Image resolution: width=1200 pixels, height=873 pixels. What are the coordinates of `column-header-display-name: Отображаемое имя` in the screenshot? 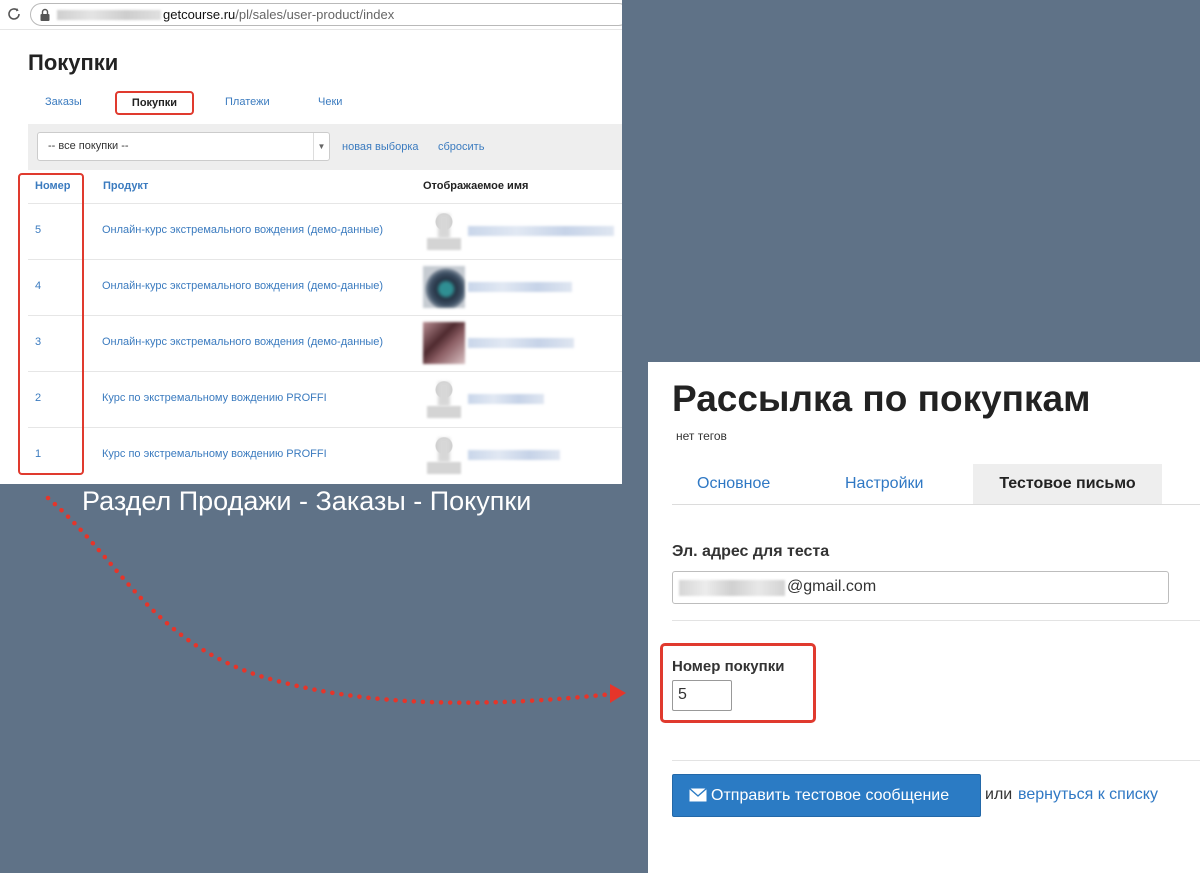 It's located at (476, 186).